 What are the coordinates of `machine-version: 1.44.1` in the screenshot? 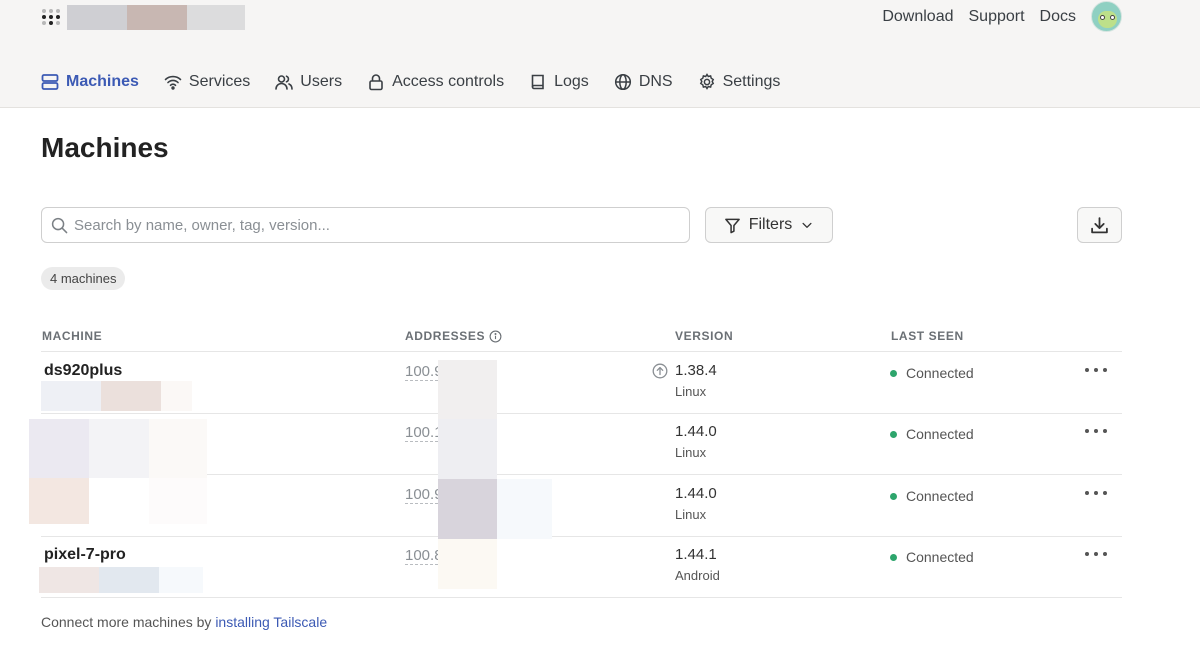 It's located at (696, 554).